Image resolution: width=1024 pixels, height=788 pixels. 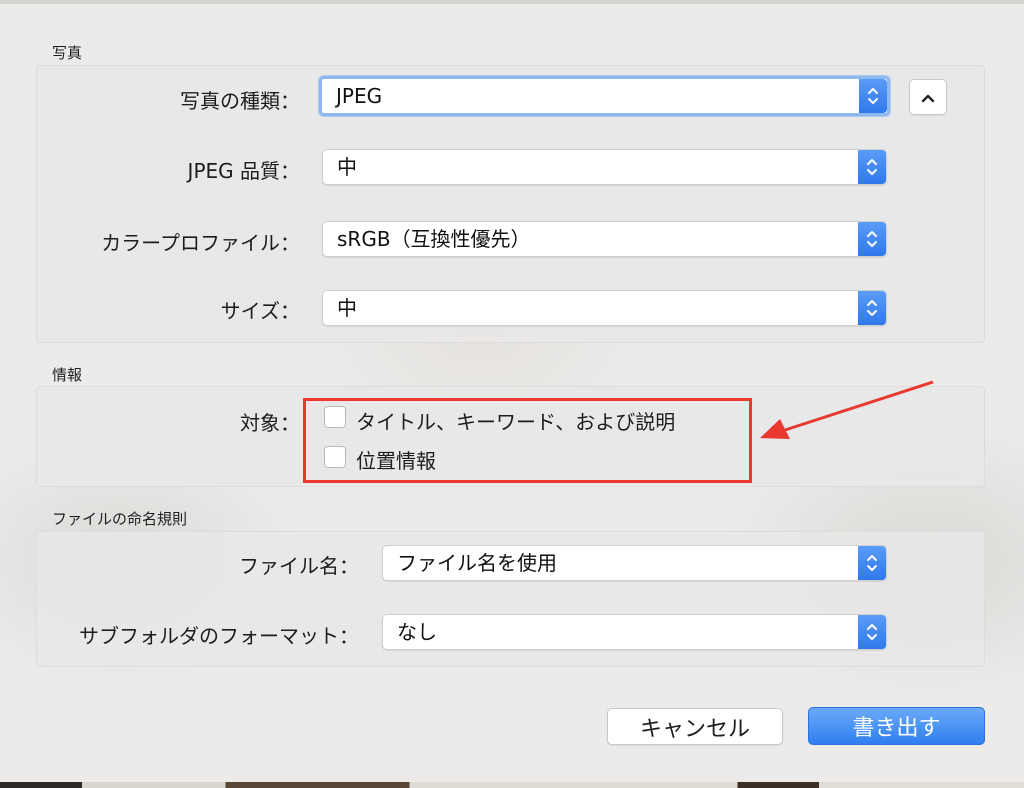 I want to click on window-top-edge, so click(x=512, y=2).